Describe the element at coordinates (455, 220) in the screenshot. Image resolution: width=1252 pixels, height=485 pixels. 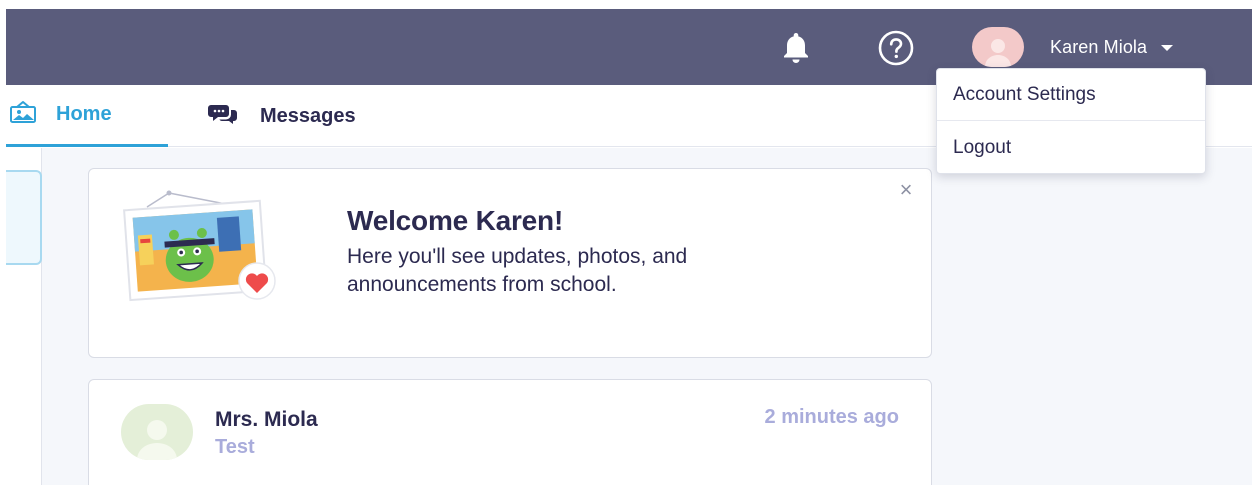
I see `welcome-title: Welcome Karen!` at that location.